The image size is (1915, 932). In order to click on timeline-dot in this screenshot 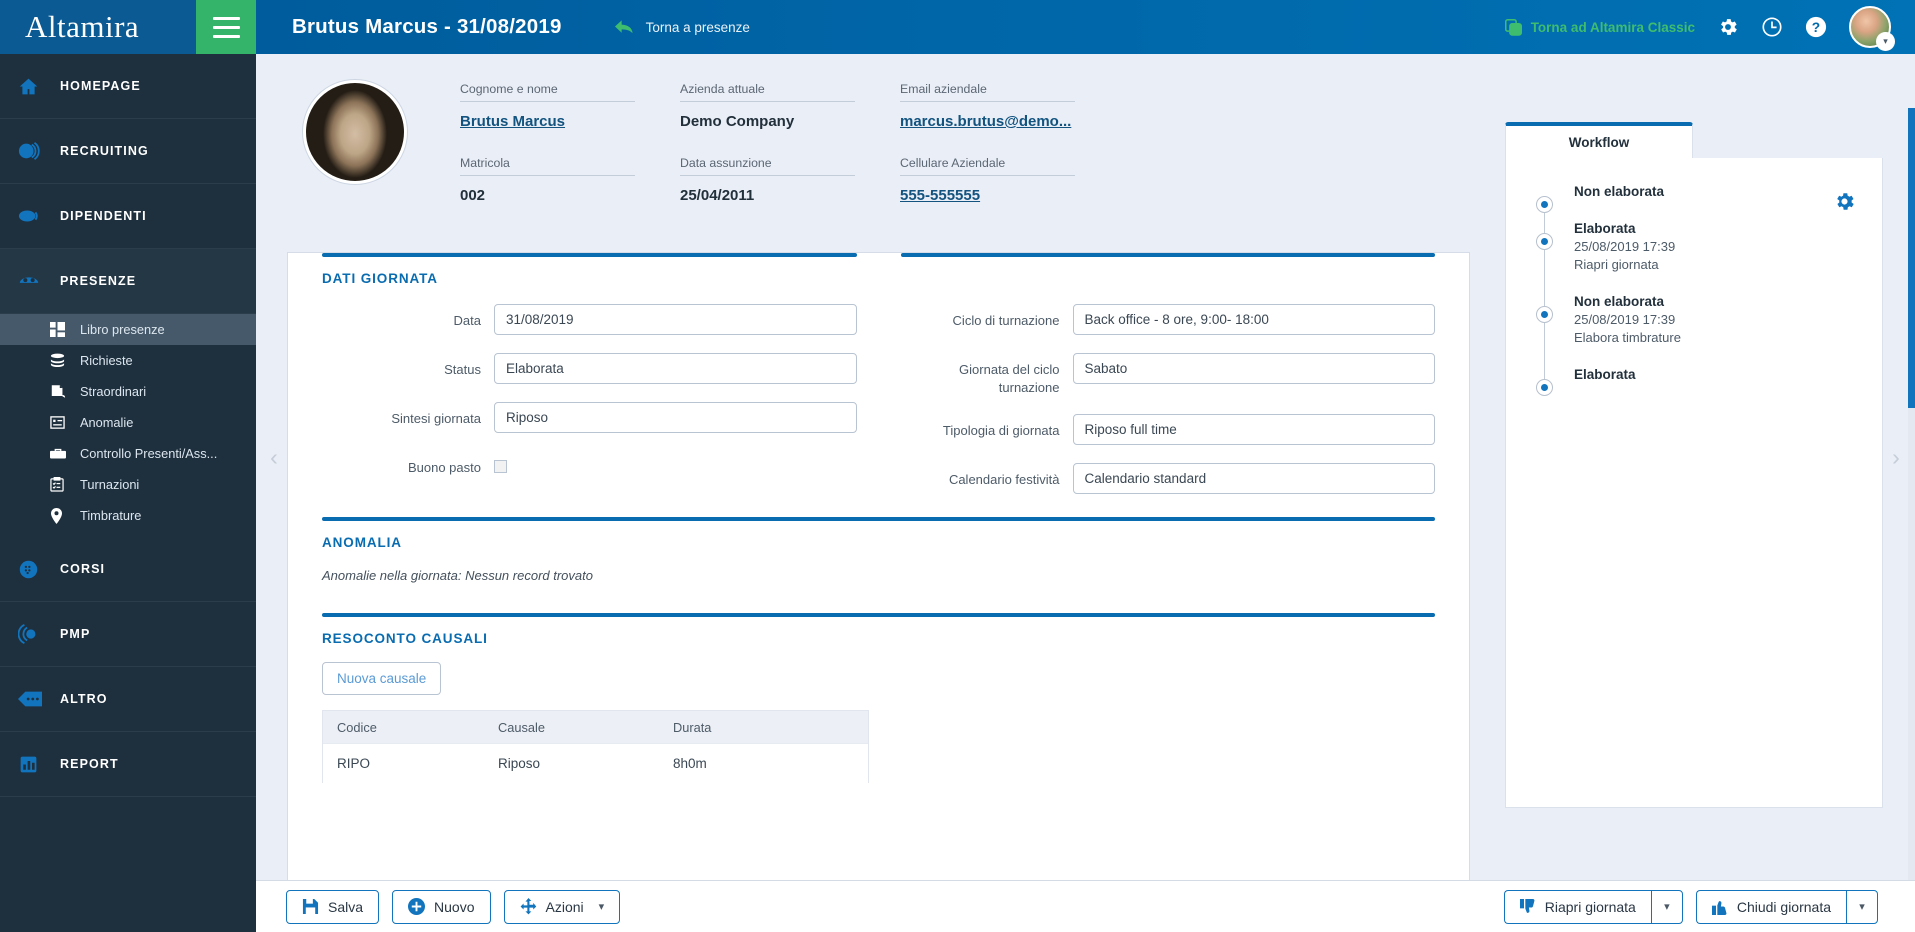, I will do `click(1544, 204)`.